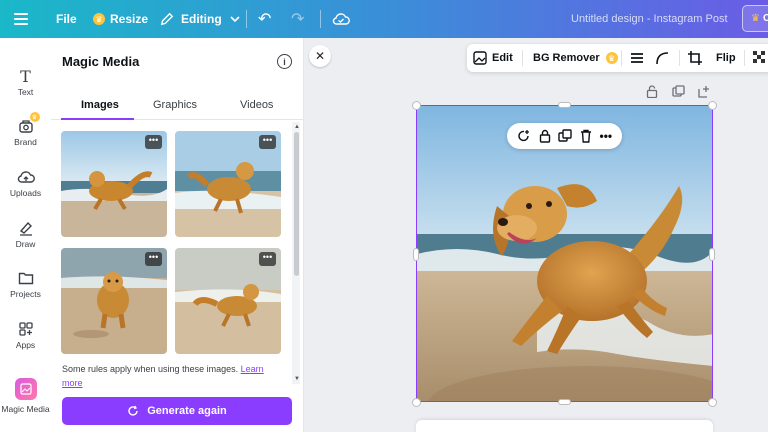 This screenshot has height=432, width=768. I want to click on crop-icon, so click(695, 58).